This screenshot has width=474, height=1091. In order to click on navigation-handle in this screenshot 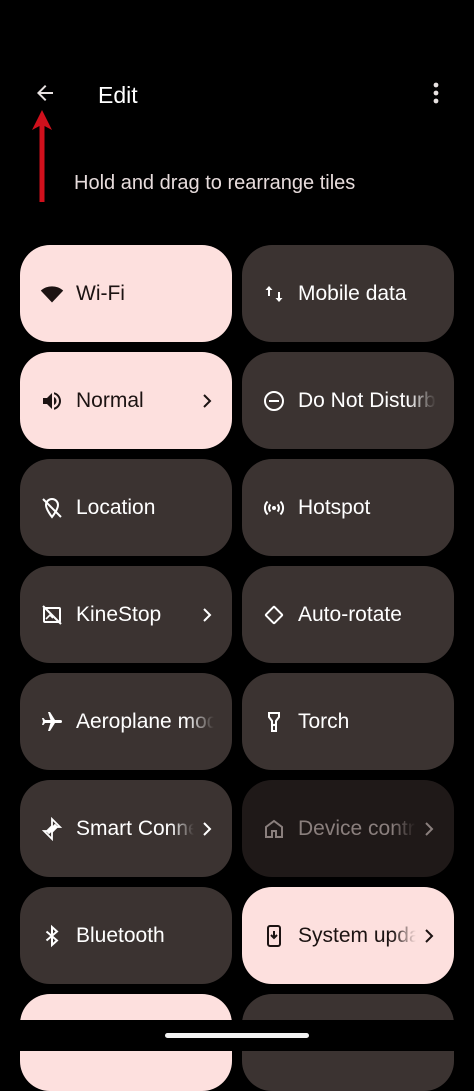, I will do `click(237, 1035)`.